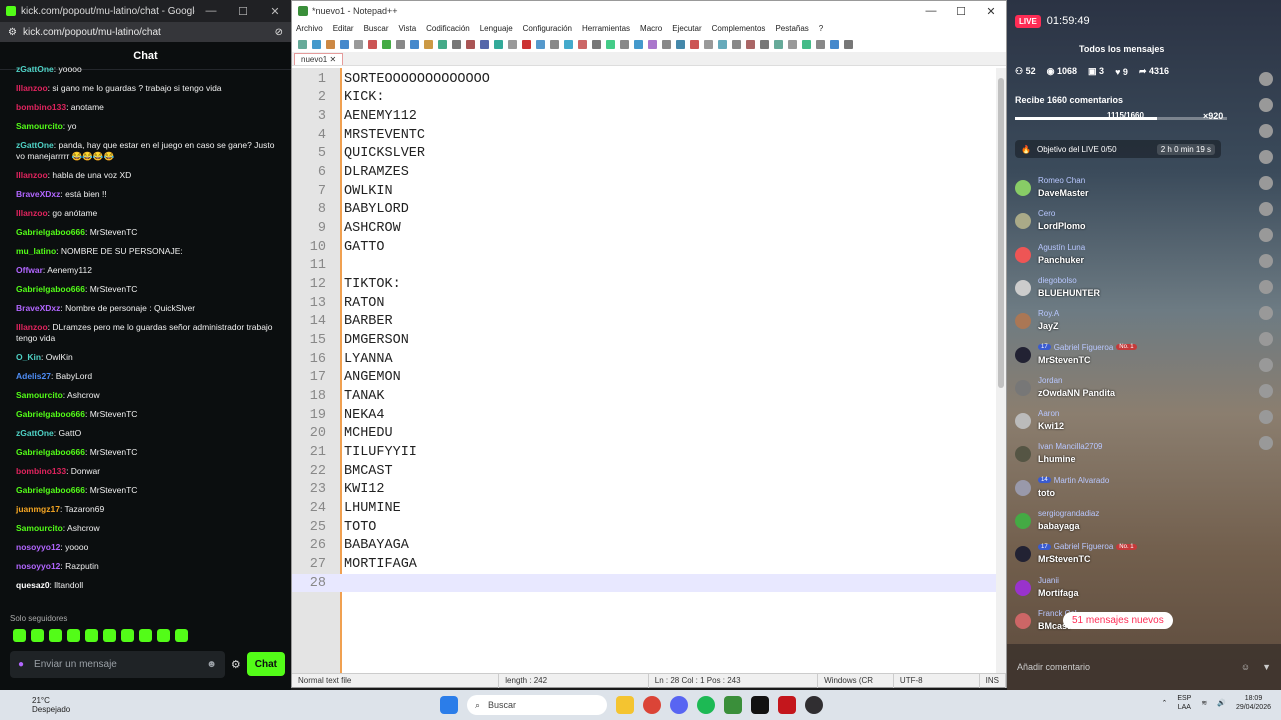  I want to click on editor-line: 22 BMCAST, so click(644, 471).